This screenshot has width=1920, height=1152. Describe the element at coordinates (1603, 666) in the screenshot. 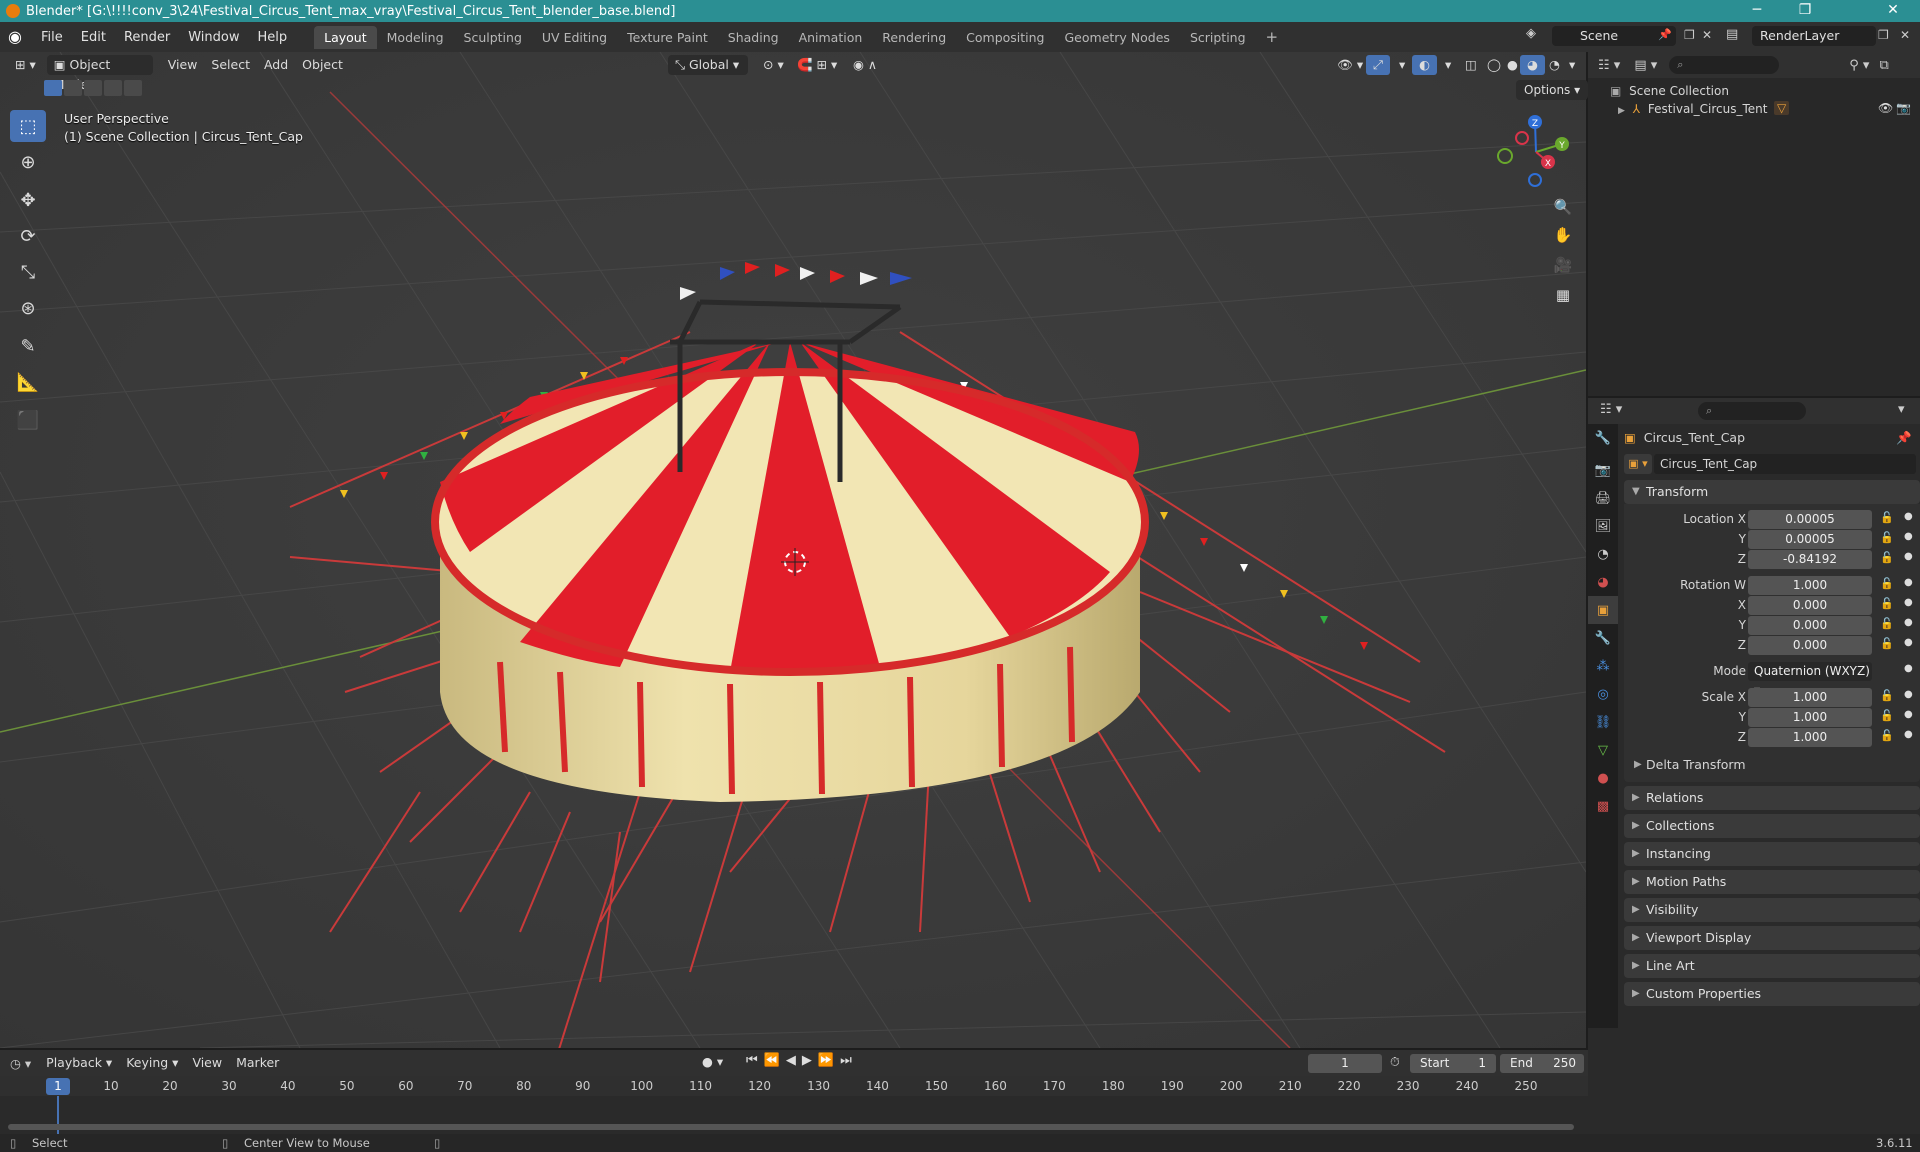

I see `particles-tab-icon: ⁂` at that location.